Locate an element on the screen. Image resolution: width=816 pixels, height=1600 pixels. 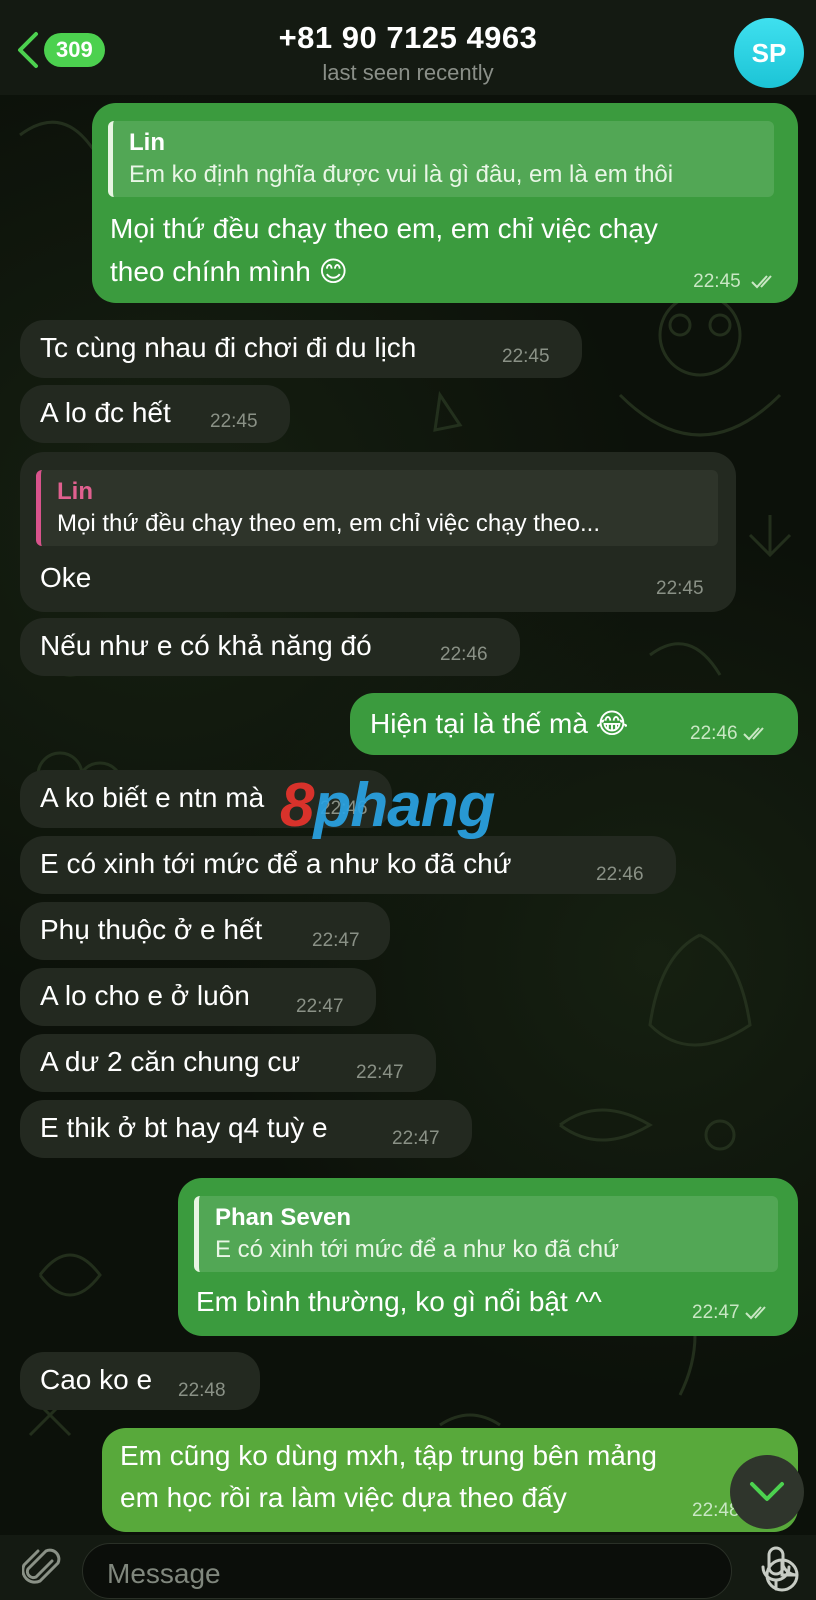
paperclip-icon is located at coordinates (42, 1568).